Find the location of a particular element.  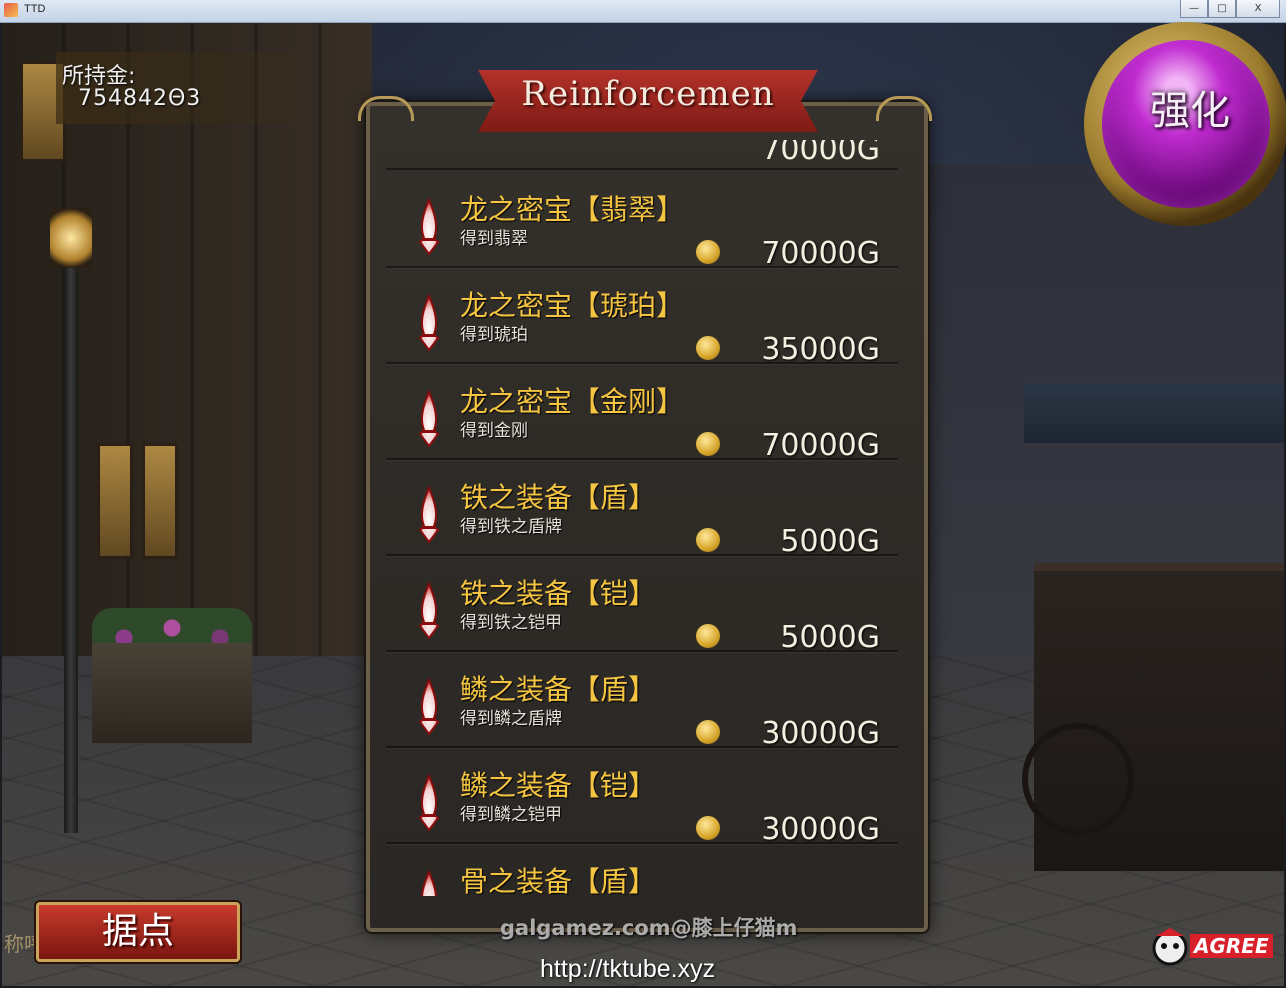

street-lamp-icon is located at coordinates (71, 238).